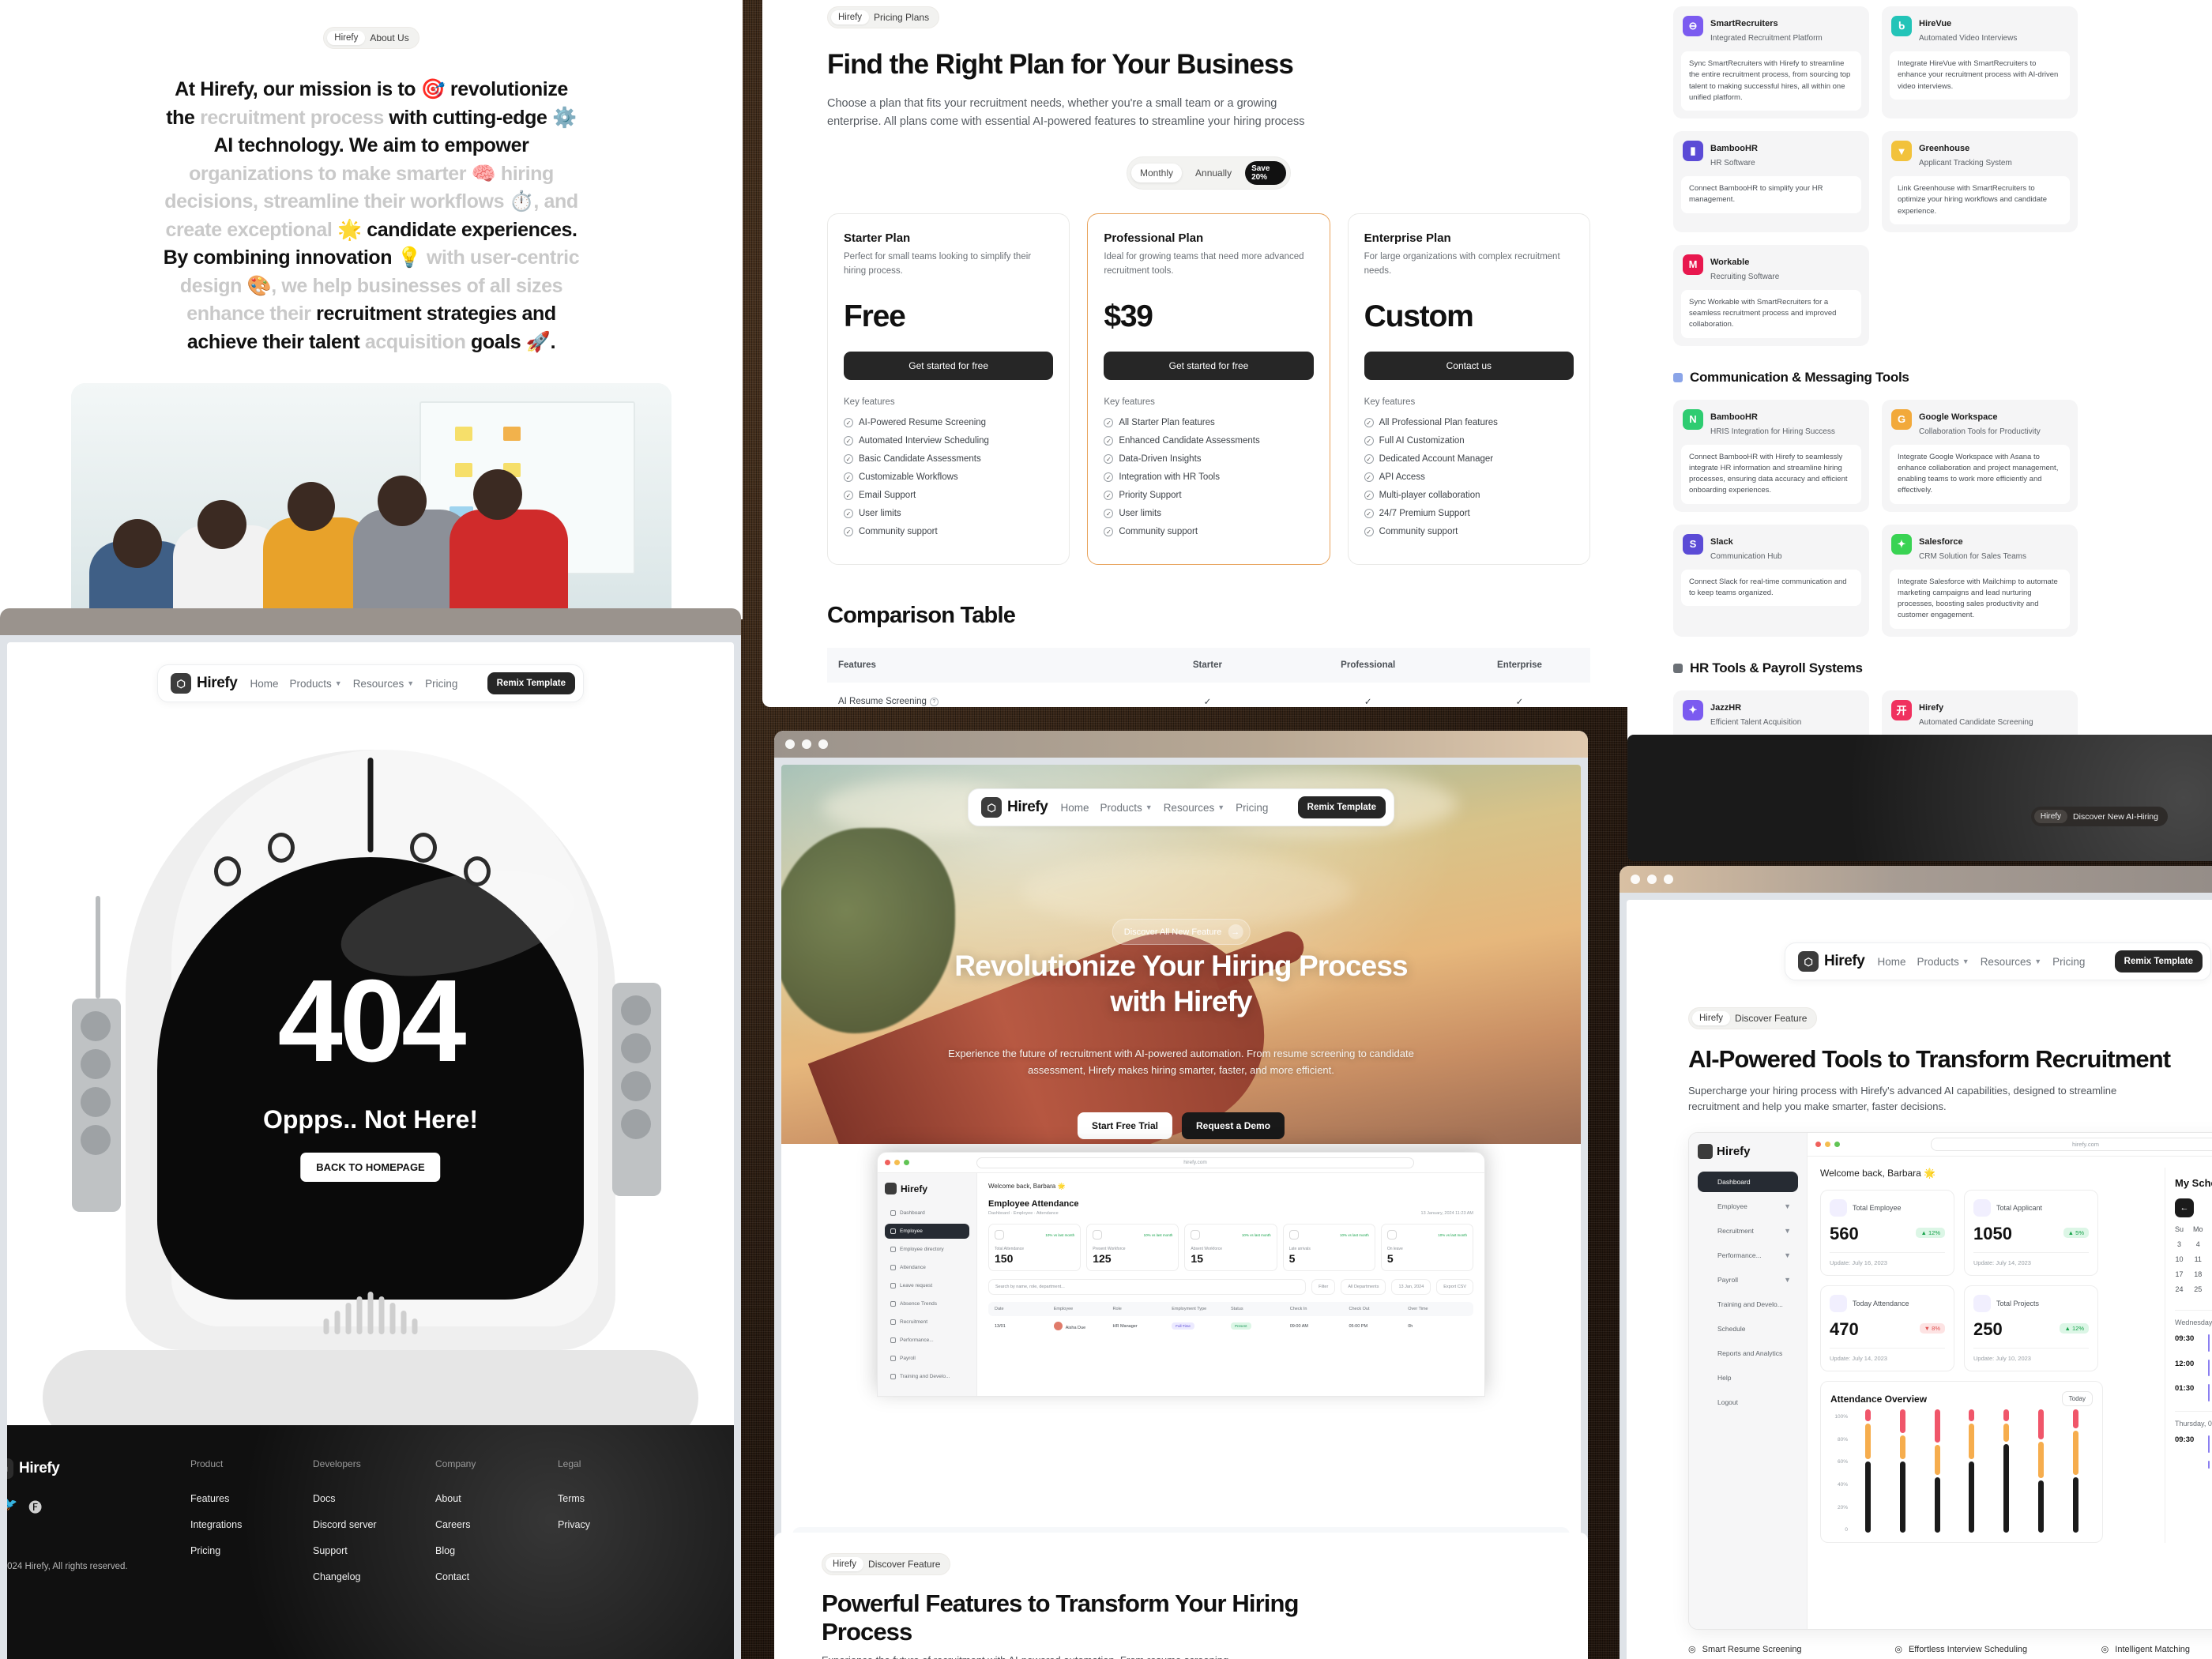 Image resolution: width=2212 pixels, height=1659 pixels. Describe the element at coordinates (2198, 1274) in the screenshot. I see `calendar-day: 18` at that location.